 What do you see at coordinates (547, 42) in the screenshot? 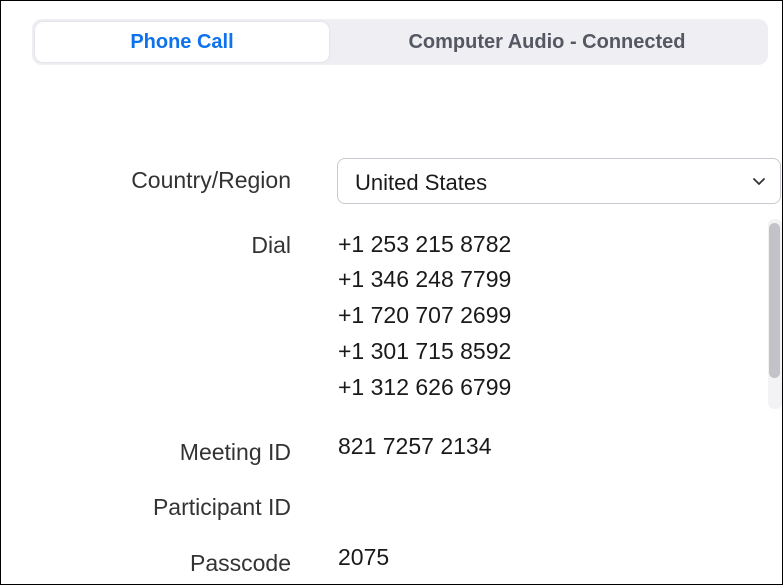
I see `tab-computer-audio: Computer Audio - Connected` at bounding box center [547, 42].